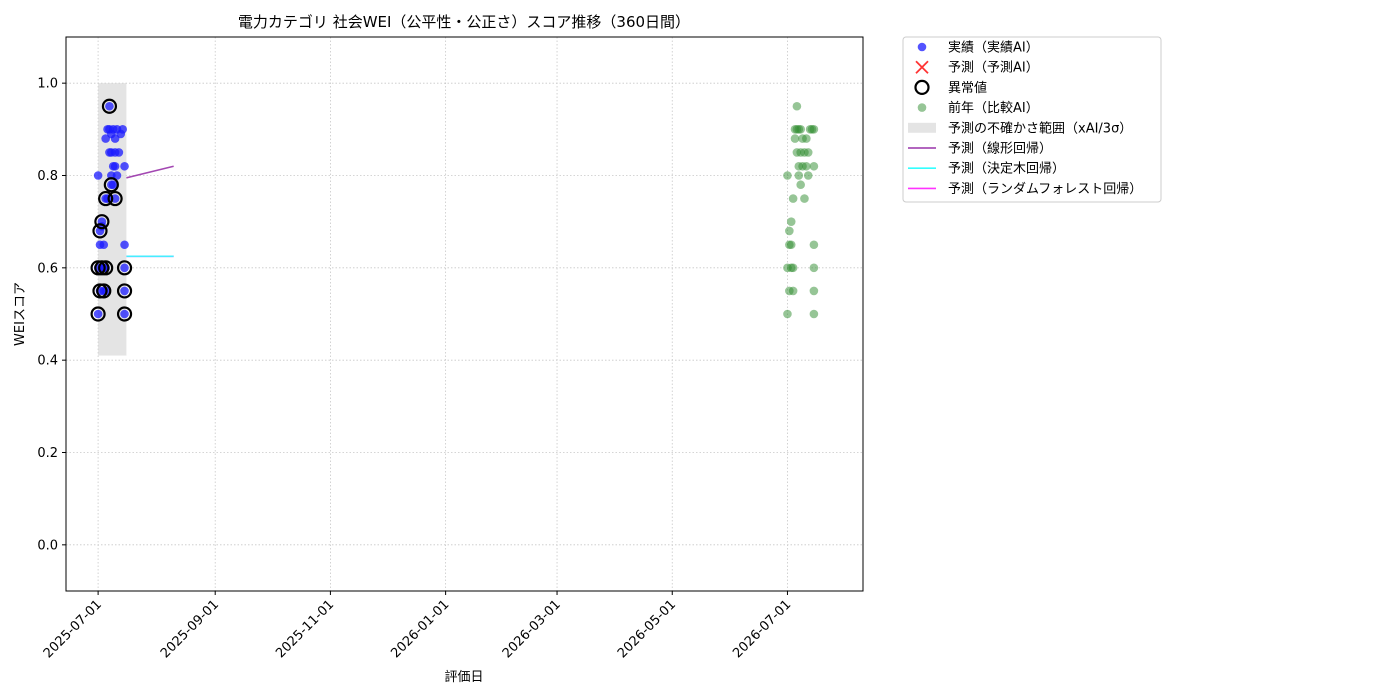  Describe the element at coordinates (47, 84) in the screenshot. I see `y-tick-label: 1.0` at that location.